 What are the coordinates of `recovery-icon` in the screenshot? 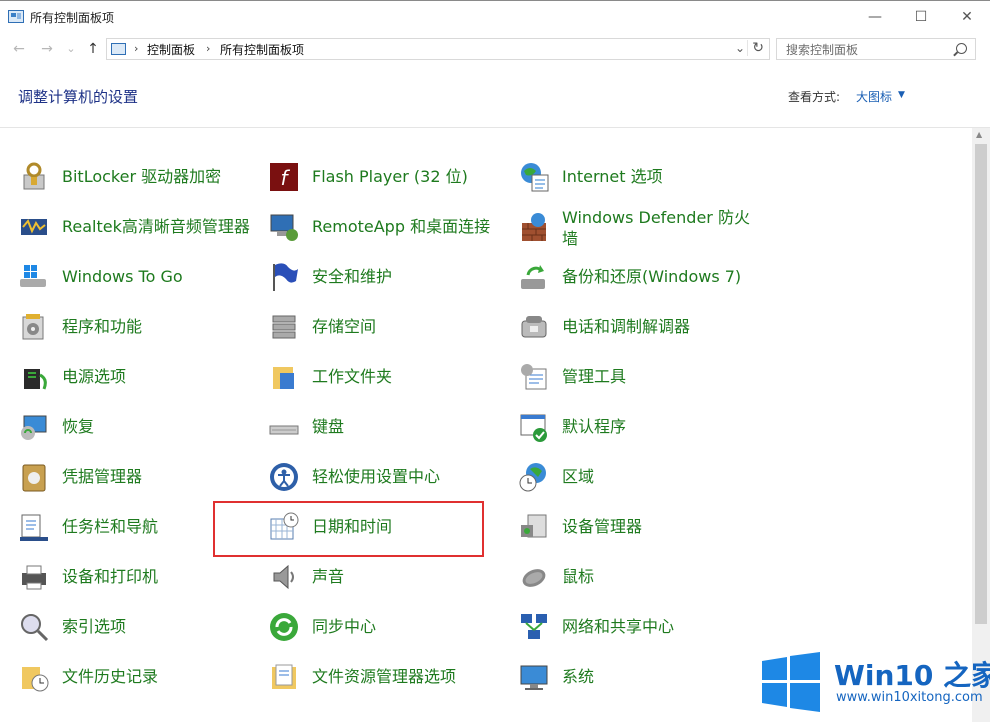 It's located at (34, 427).